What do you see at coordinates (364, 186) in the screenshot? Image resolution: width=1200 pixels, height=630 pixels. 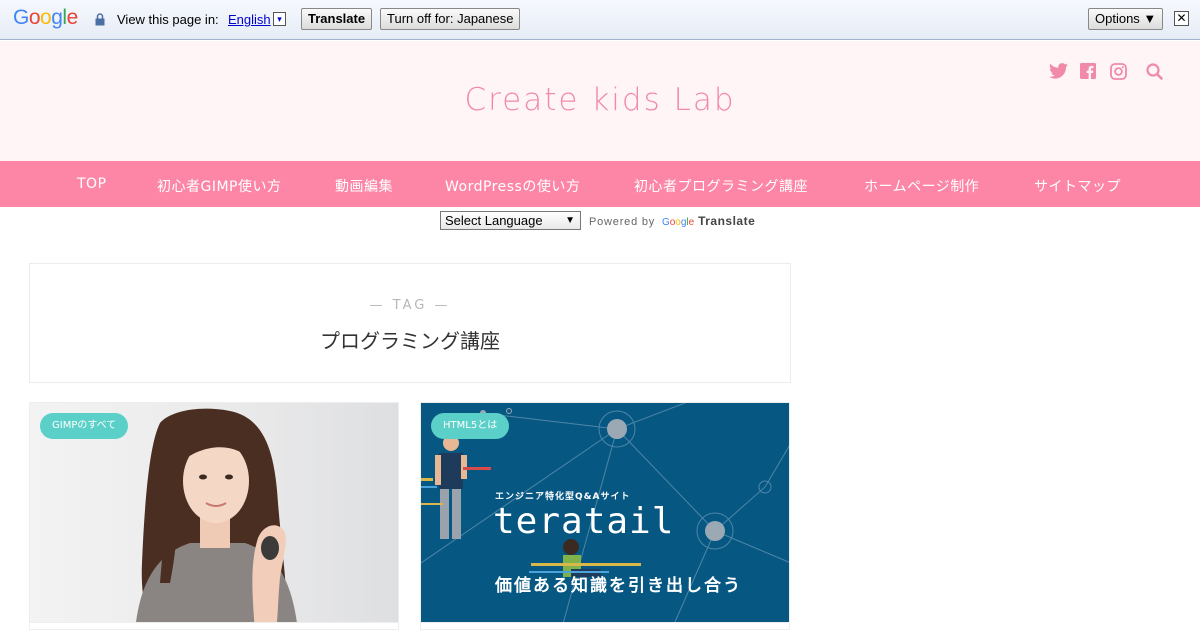 I see `nav-item-video-editing: 動画編集` at bounding box center [364, 186].